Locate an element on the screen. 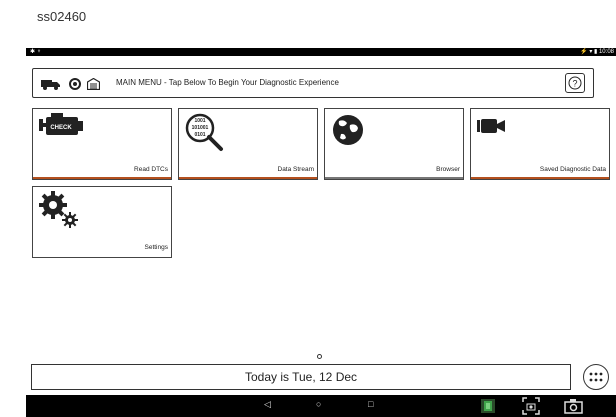 This screenshot has height=417, width=616. status-right-indicators: ⚡ ▾ ▮ 10:08 is located at coordinates (597, 52).